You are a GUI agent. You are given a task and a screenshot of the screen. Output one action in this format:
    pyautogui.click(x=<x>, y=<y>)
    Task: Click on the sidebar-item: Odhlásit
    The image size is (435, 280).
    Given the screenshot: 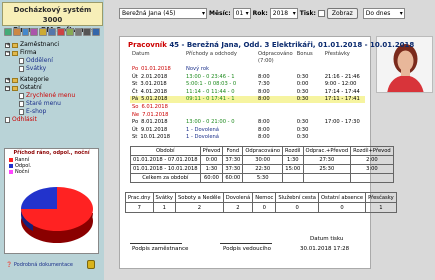 What is the action you would take?
    pyautogui.click(x=53, y=120)
    